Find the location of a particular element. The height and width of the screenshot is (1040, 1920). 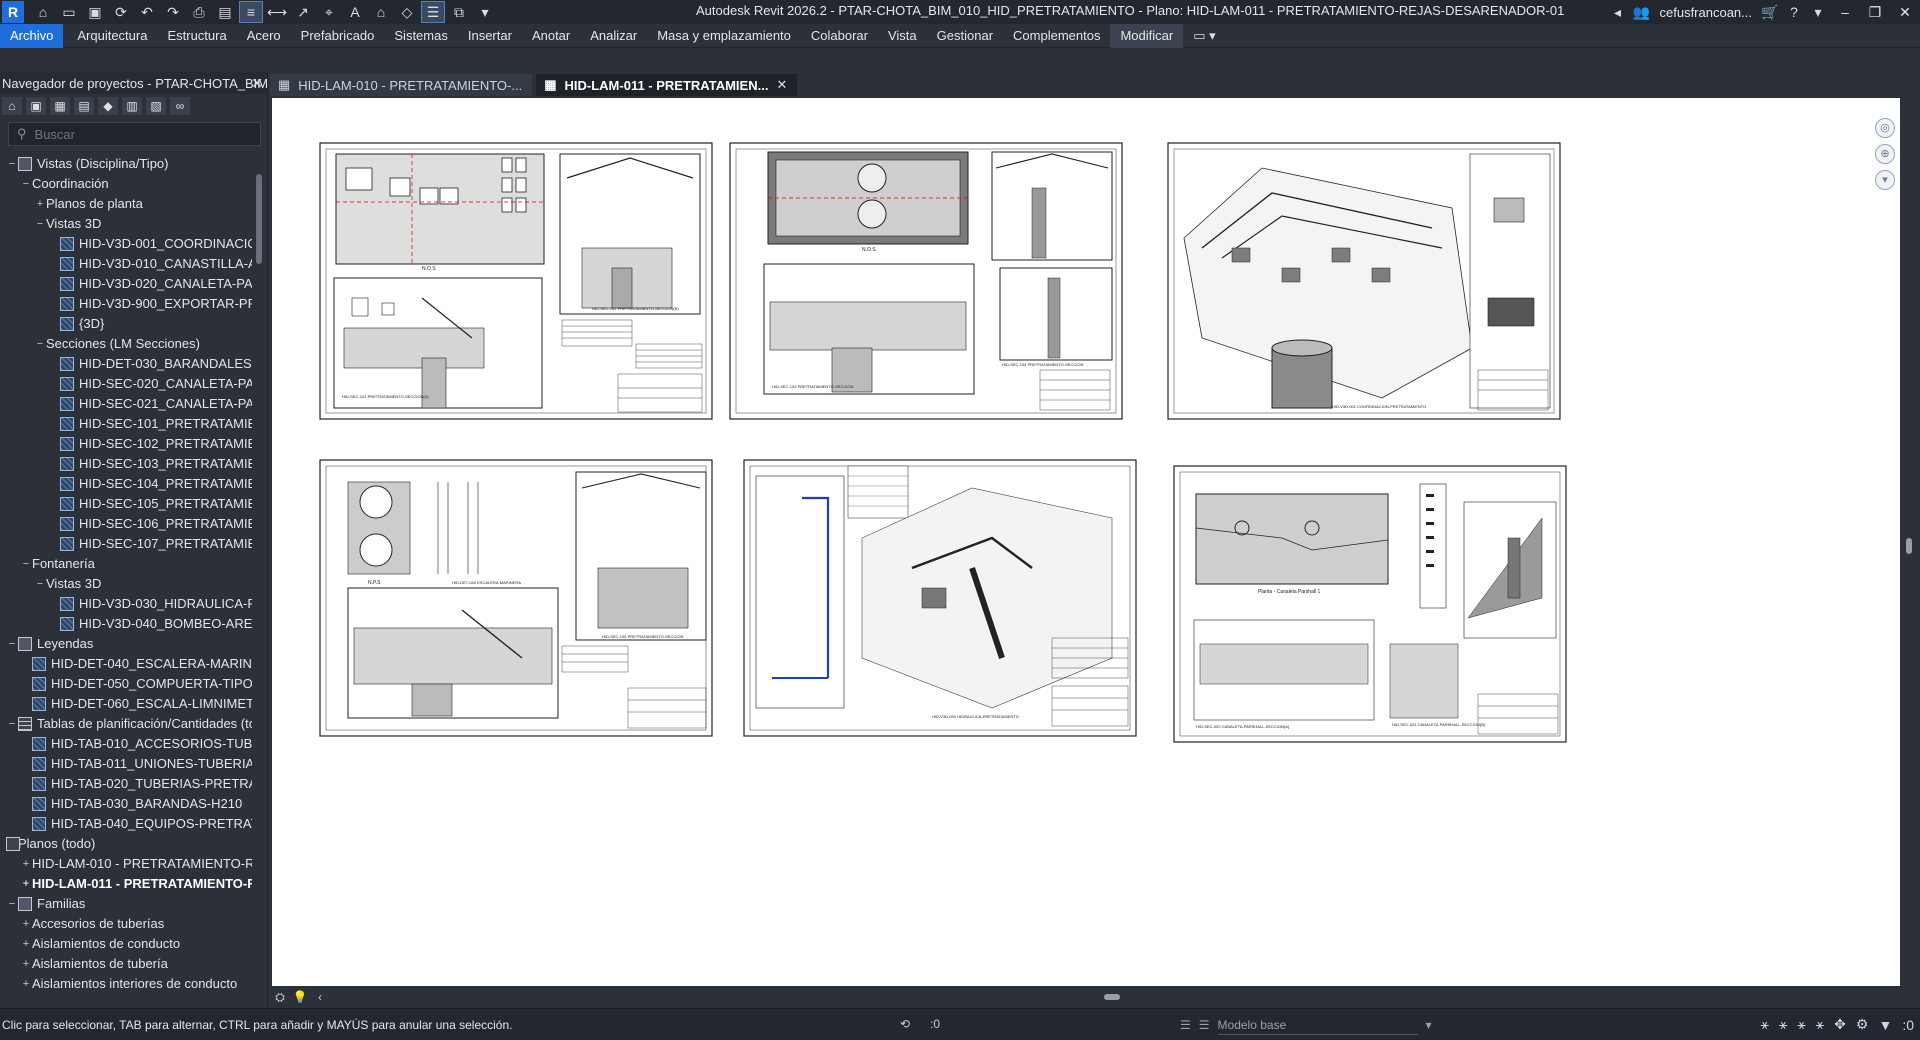

browser-families-icon: ◆ is located at coordinates (108, 106).